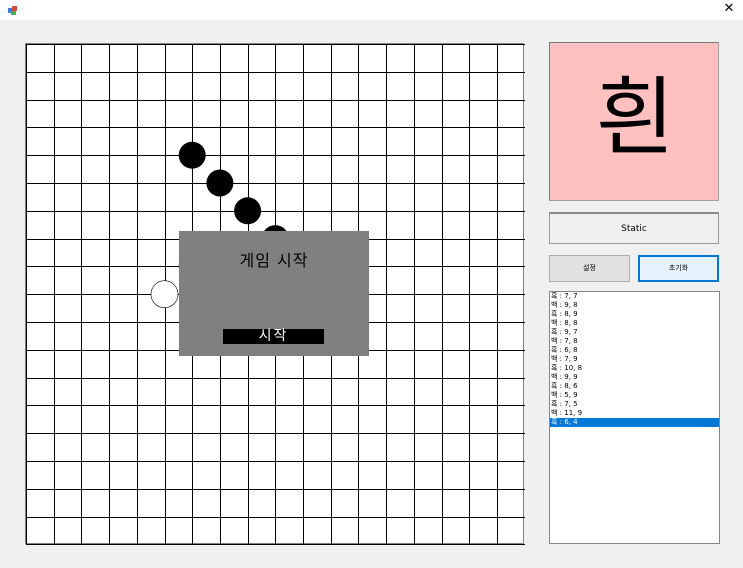 This screenshot has height=568, width=743. What do you see at coordinates (634, 359) in the screenshot?
I see `list-item: 백 : 7, 9` at bounding box center [634, 359].